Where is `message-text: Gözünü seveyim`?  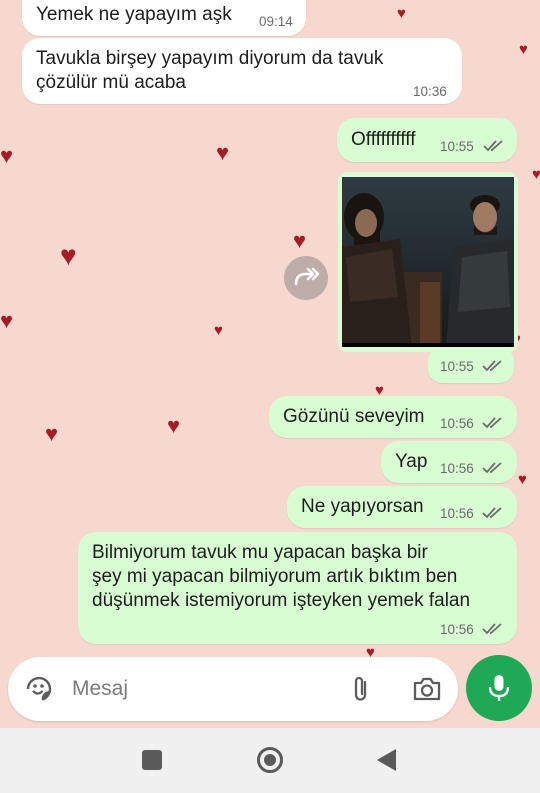 message-text: Gözünü seveyim is located at coordinates (354, 416).